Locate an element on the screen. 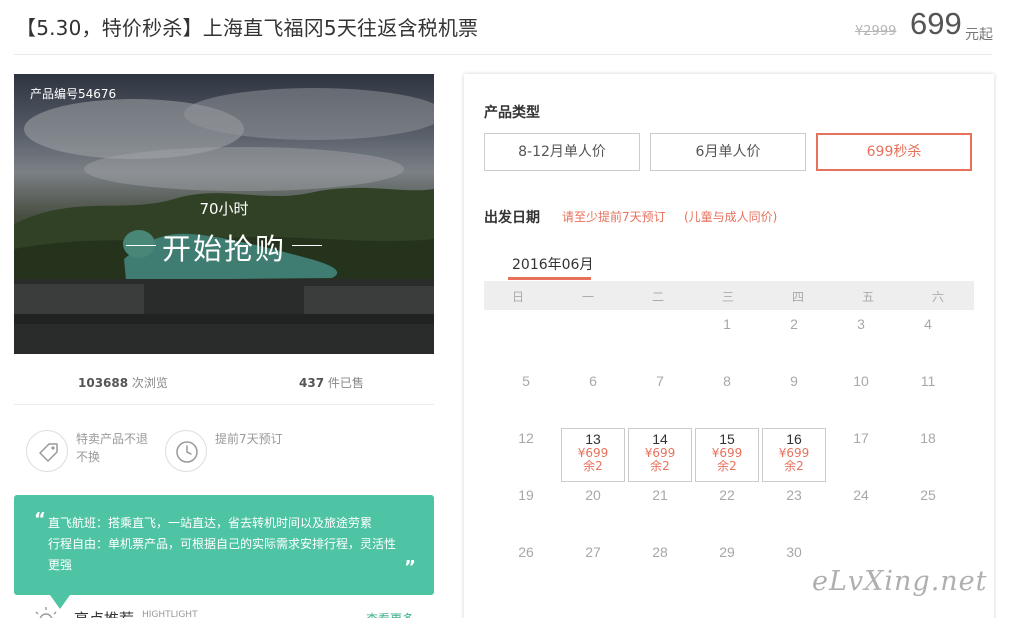 Image resolution: width=1019 pixels, height=618 pixels. day-number: 16 is located at coordinates (794, 439).